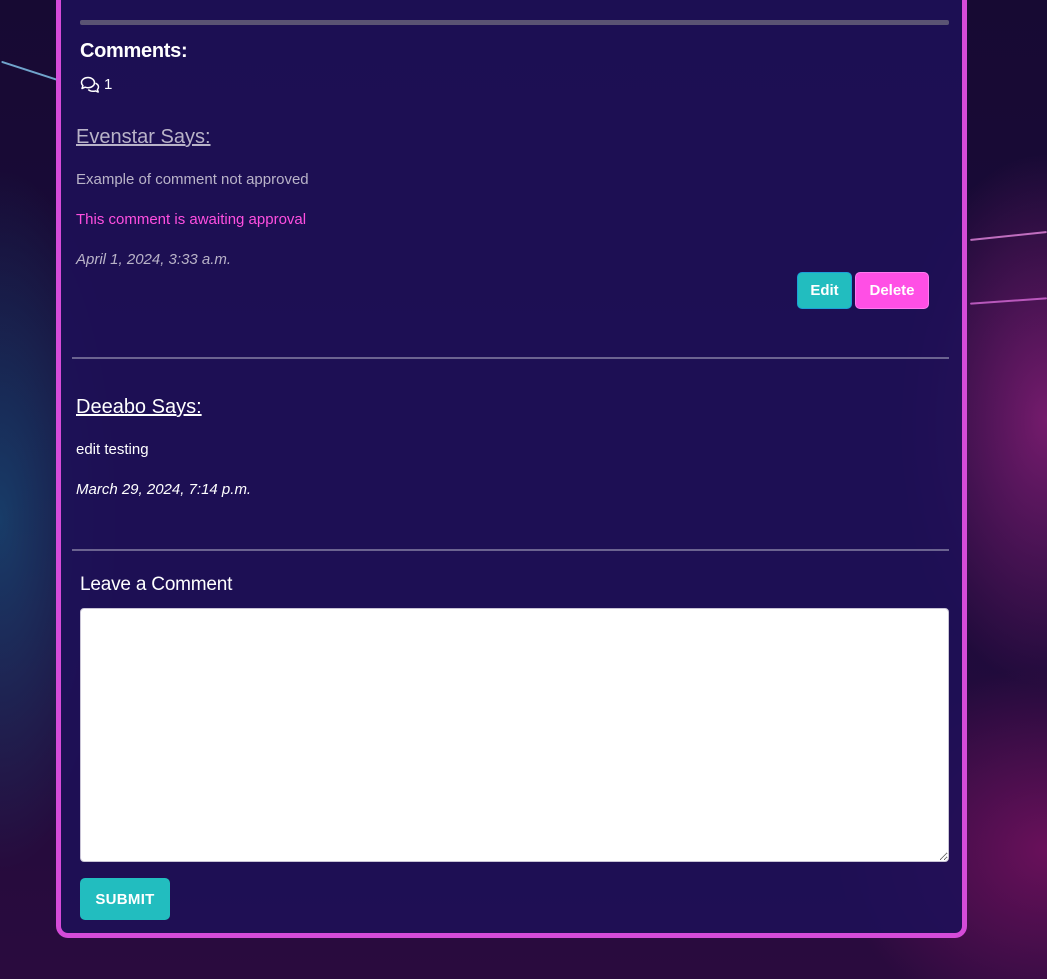 This screenshot has height=979, width=1047. What do you see at coordinates (191, 219) in the screenshot?
I see `pending-approval-notice: This comment is awaiting approval` at bounding box center [191, 219].